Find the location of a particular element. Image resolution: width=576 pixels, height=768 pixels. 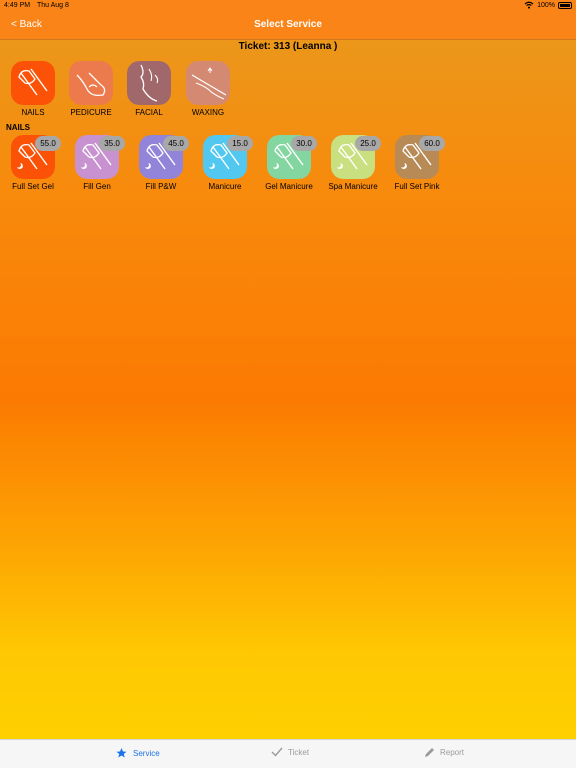

service-label: Spa Manicure is located at coordinates (353, 186).